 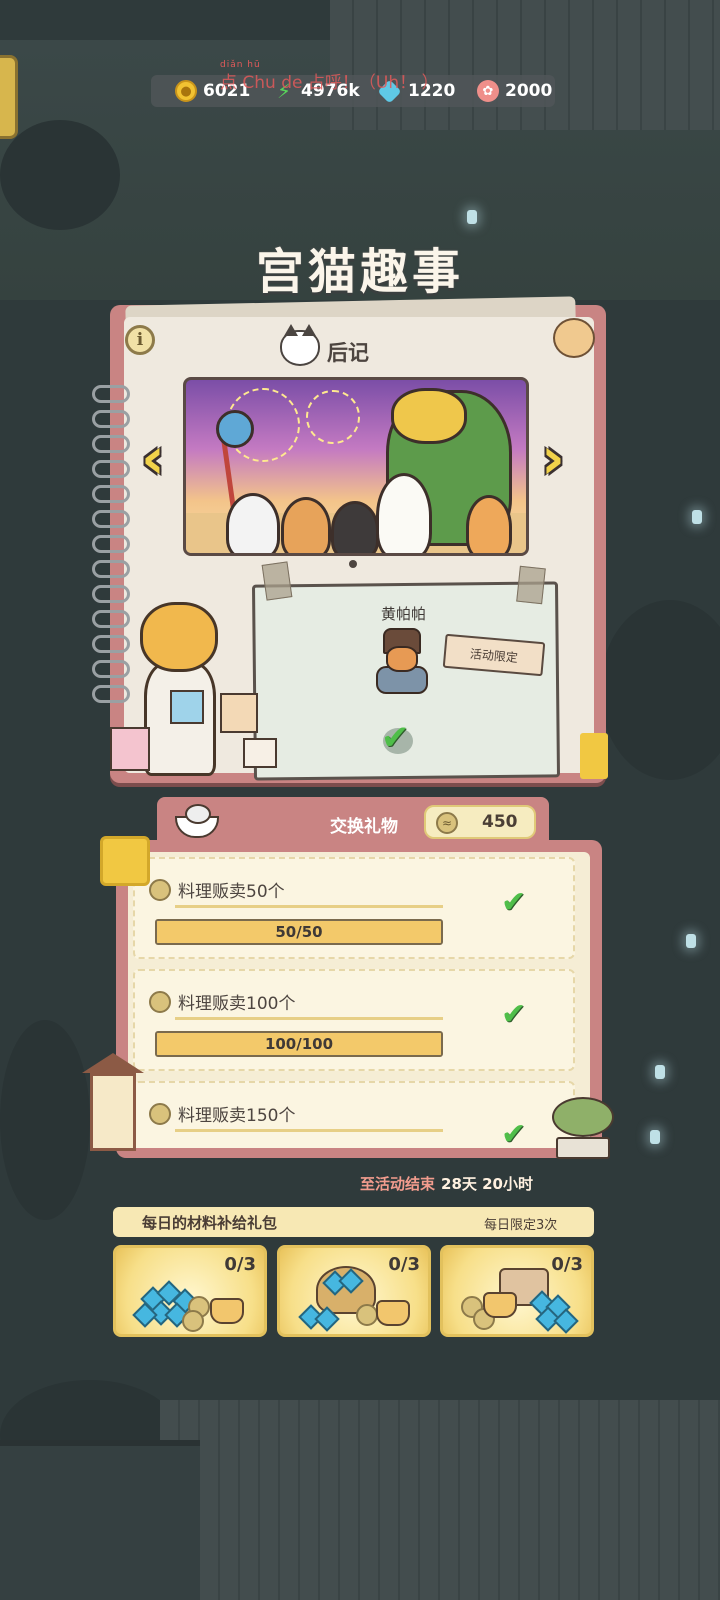 What do you see at coordinates (529, 91) in the screenshot?
I see `fish-token-count: 2000` at bounding box center [529, 91].